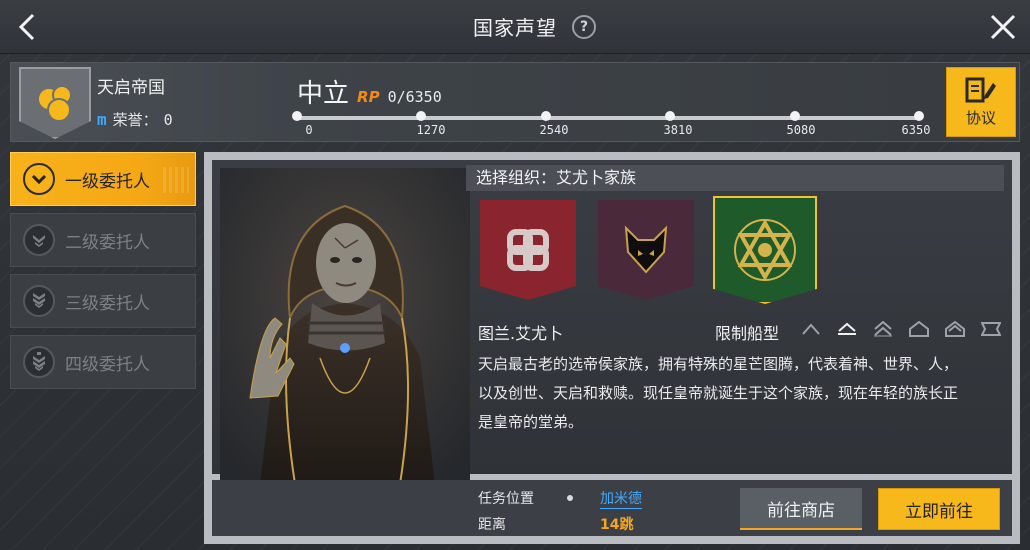 This screenshot has width=1030, height=550. I want to click on tab-label: 二级委托人, so click(107, 242).